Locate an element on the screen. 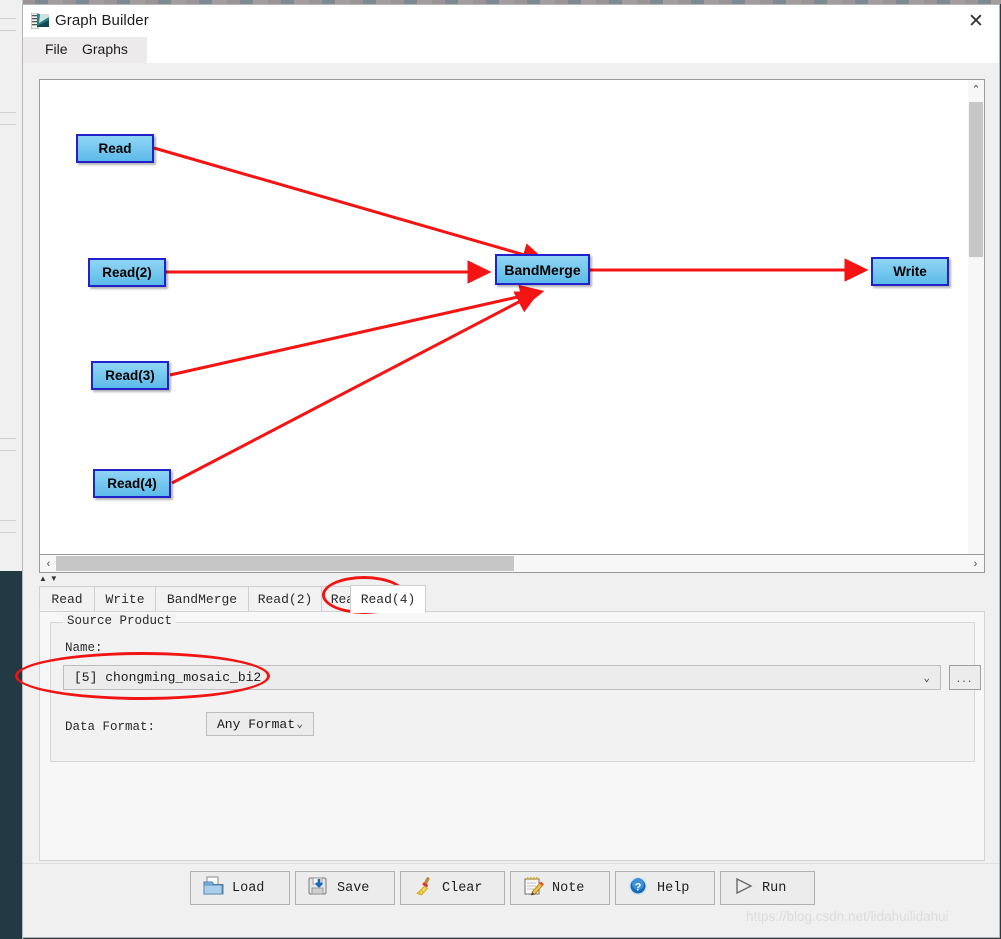  tab-read4: Read(4) is located at coordinates (388, 599).